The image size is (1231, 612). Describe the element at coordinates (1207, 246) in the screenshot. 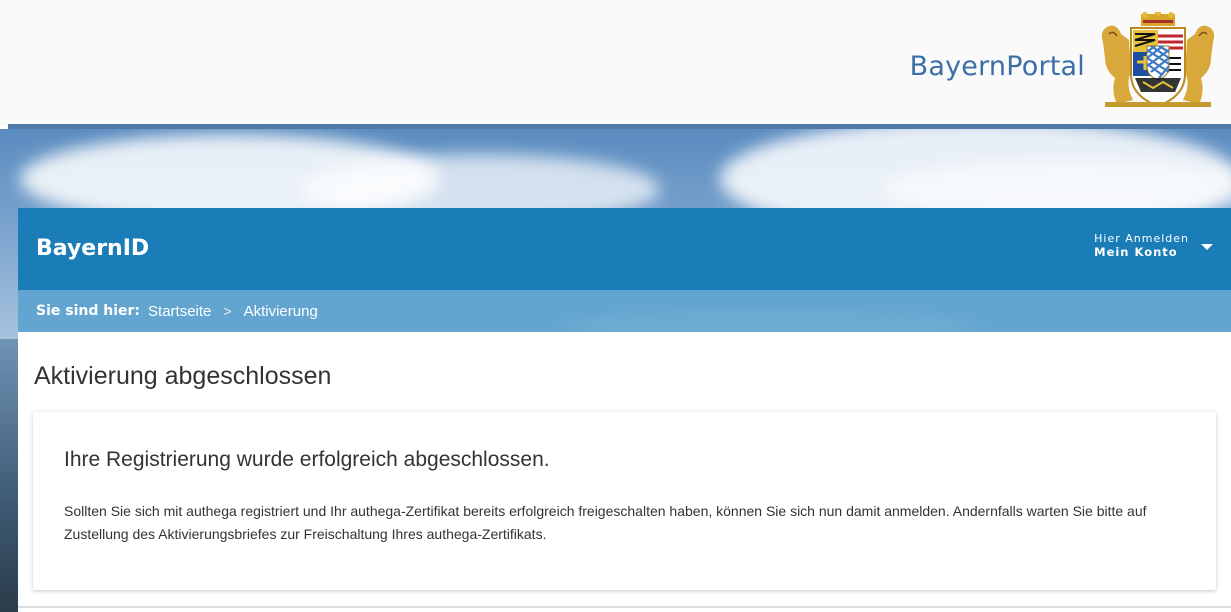

I see `chevron-down-icon` at that location.